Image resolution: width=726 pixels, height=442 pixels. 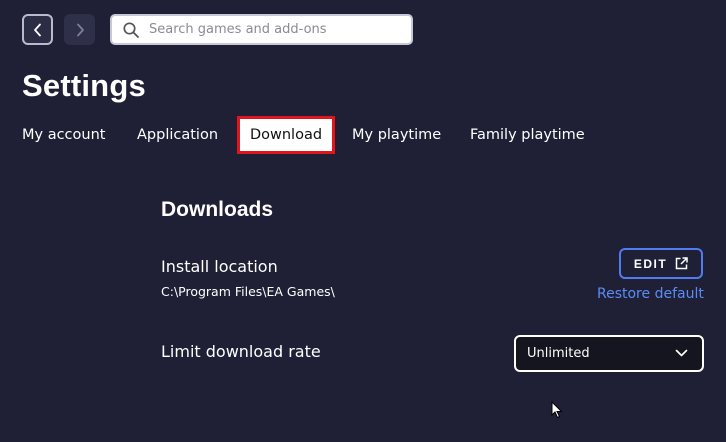 What do you see at coordinates (274, 29) in the screenshot?
I see `search-input` at bounding box center [274, 29].